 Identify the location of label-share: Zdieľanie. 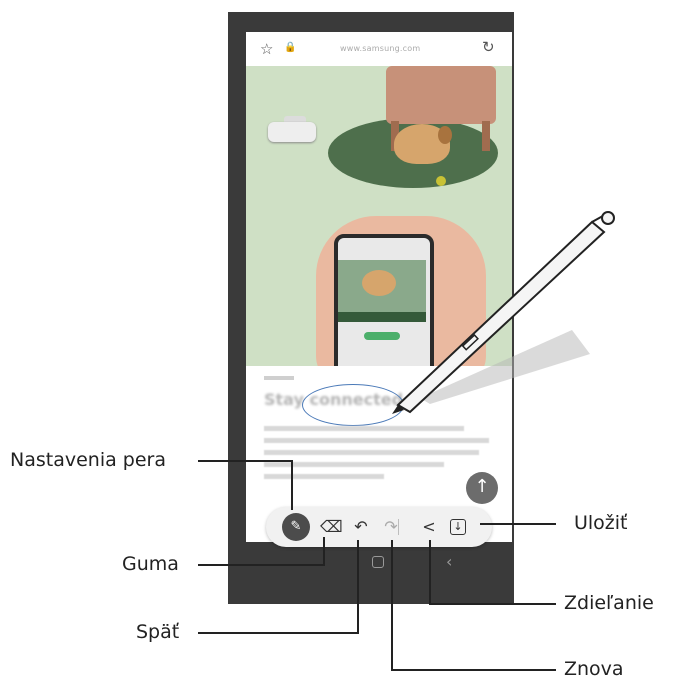
(609, 603).